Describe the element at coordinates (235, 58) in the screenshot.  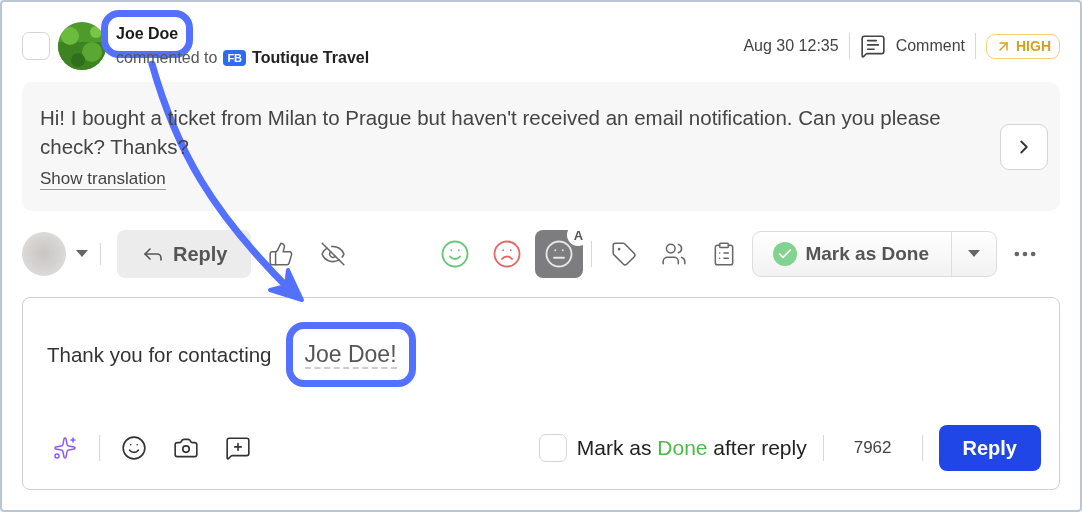
I see `channel-badge: FB` at that location.